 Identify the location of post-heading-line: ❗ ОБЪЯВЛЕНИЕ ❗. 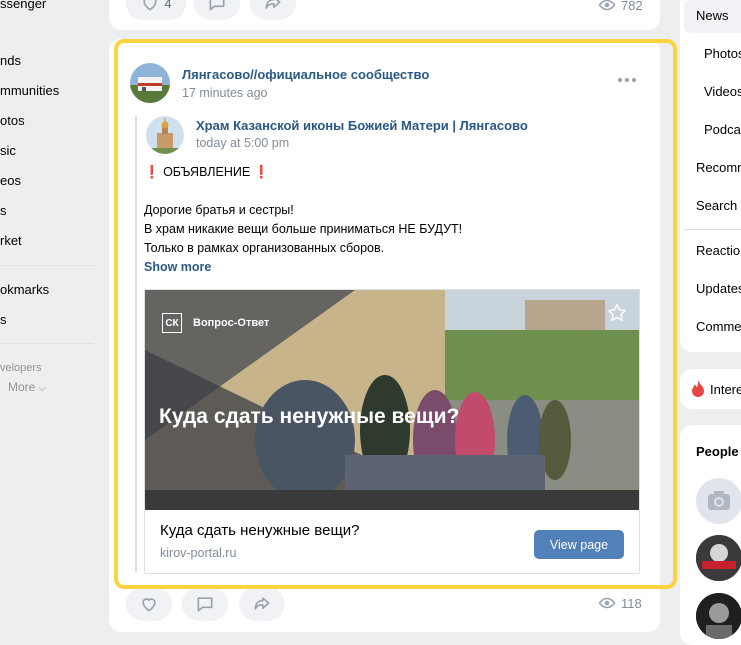
(206, 172).